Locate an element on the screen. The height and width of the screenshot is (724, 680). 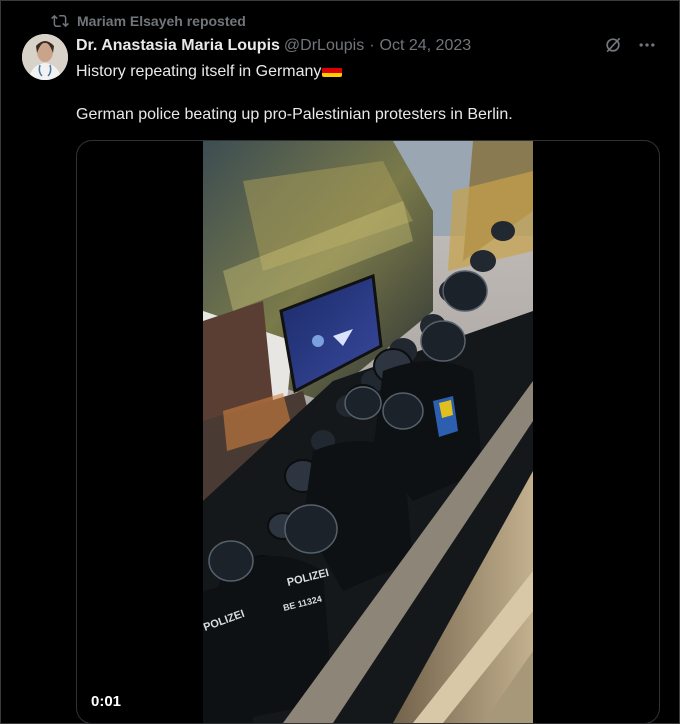
post-date: Oct 24, 2023 is located at coordinates (426, 46).